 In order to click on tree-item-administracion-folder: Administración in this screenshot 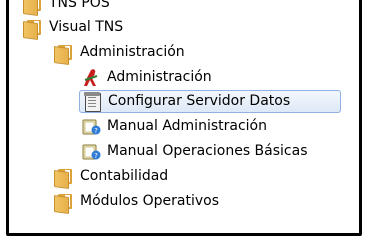, I will do `click(121, 53)`.